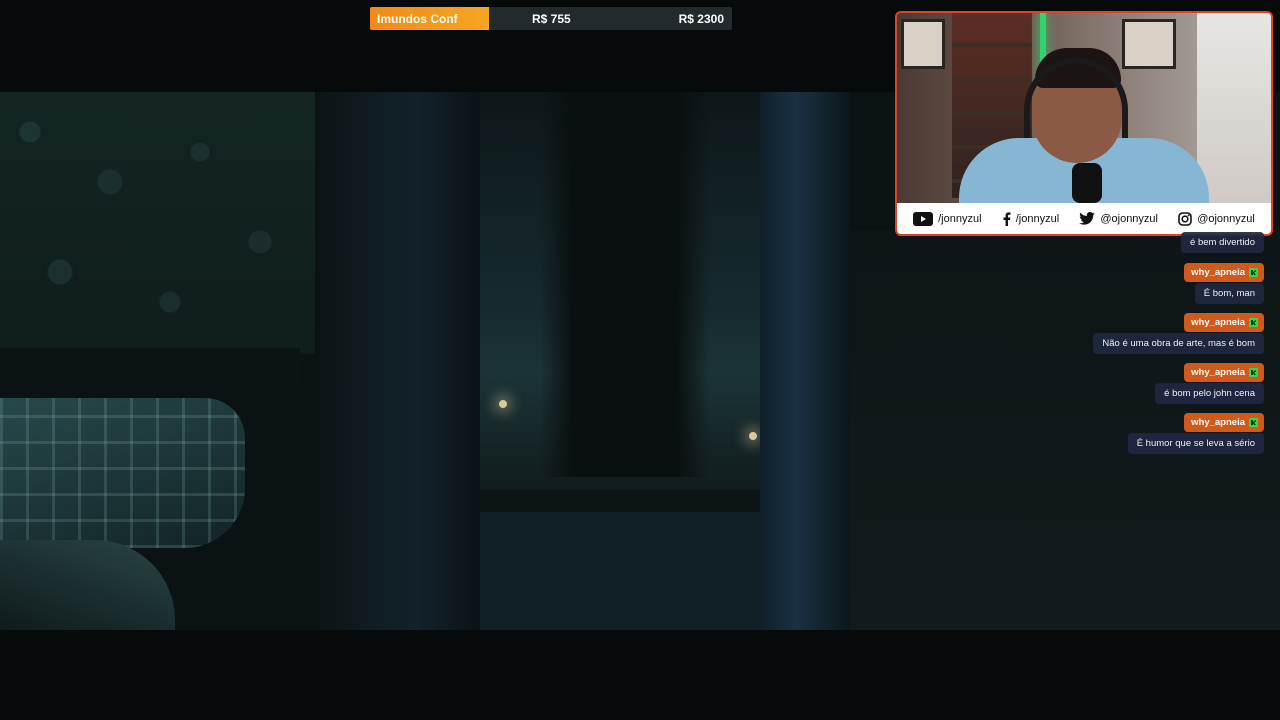  What do you see at coordinates (1185, 218) in the screenshot?
I see `instagram-icon` at bounding box center [1185, 218].